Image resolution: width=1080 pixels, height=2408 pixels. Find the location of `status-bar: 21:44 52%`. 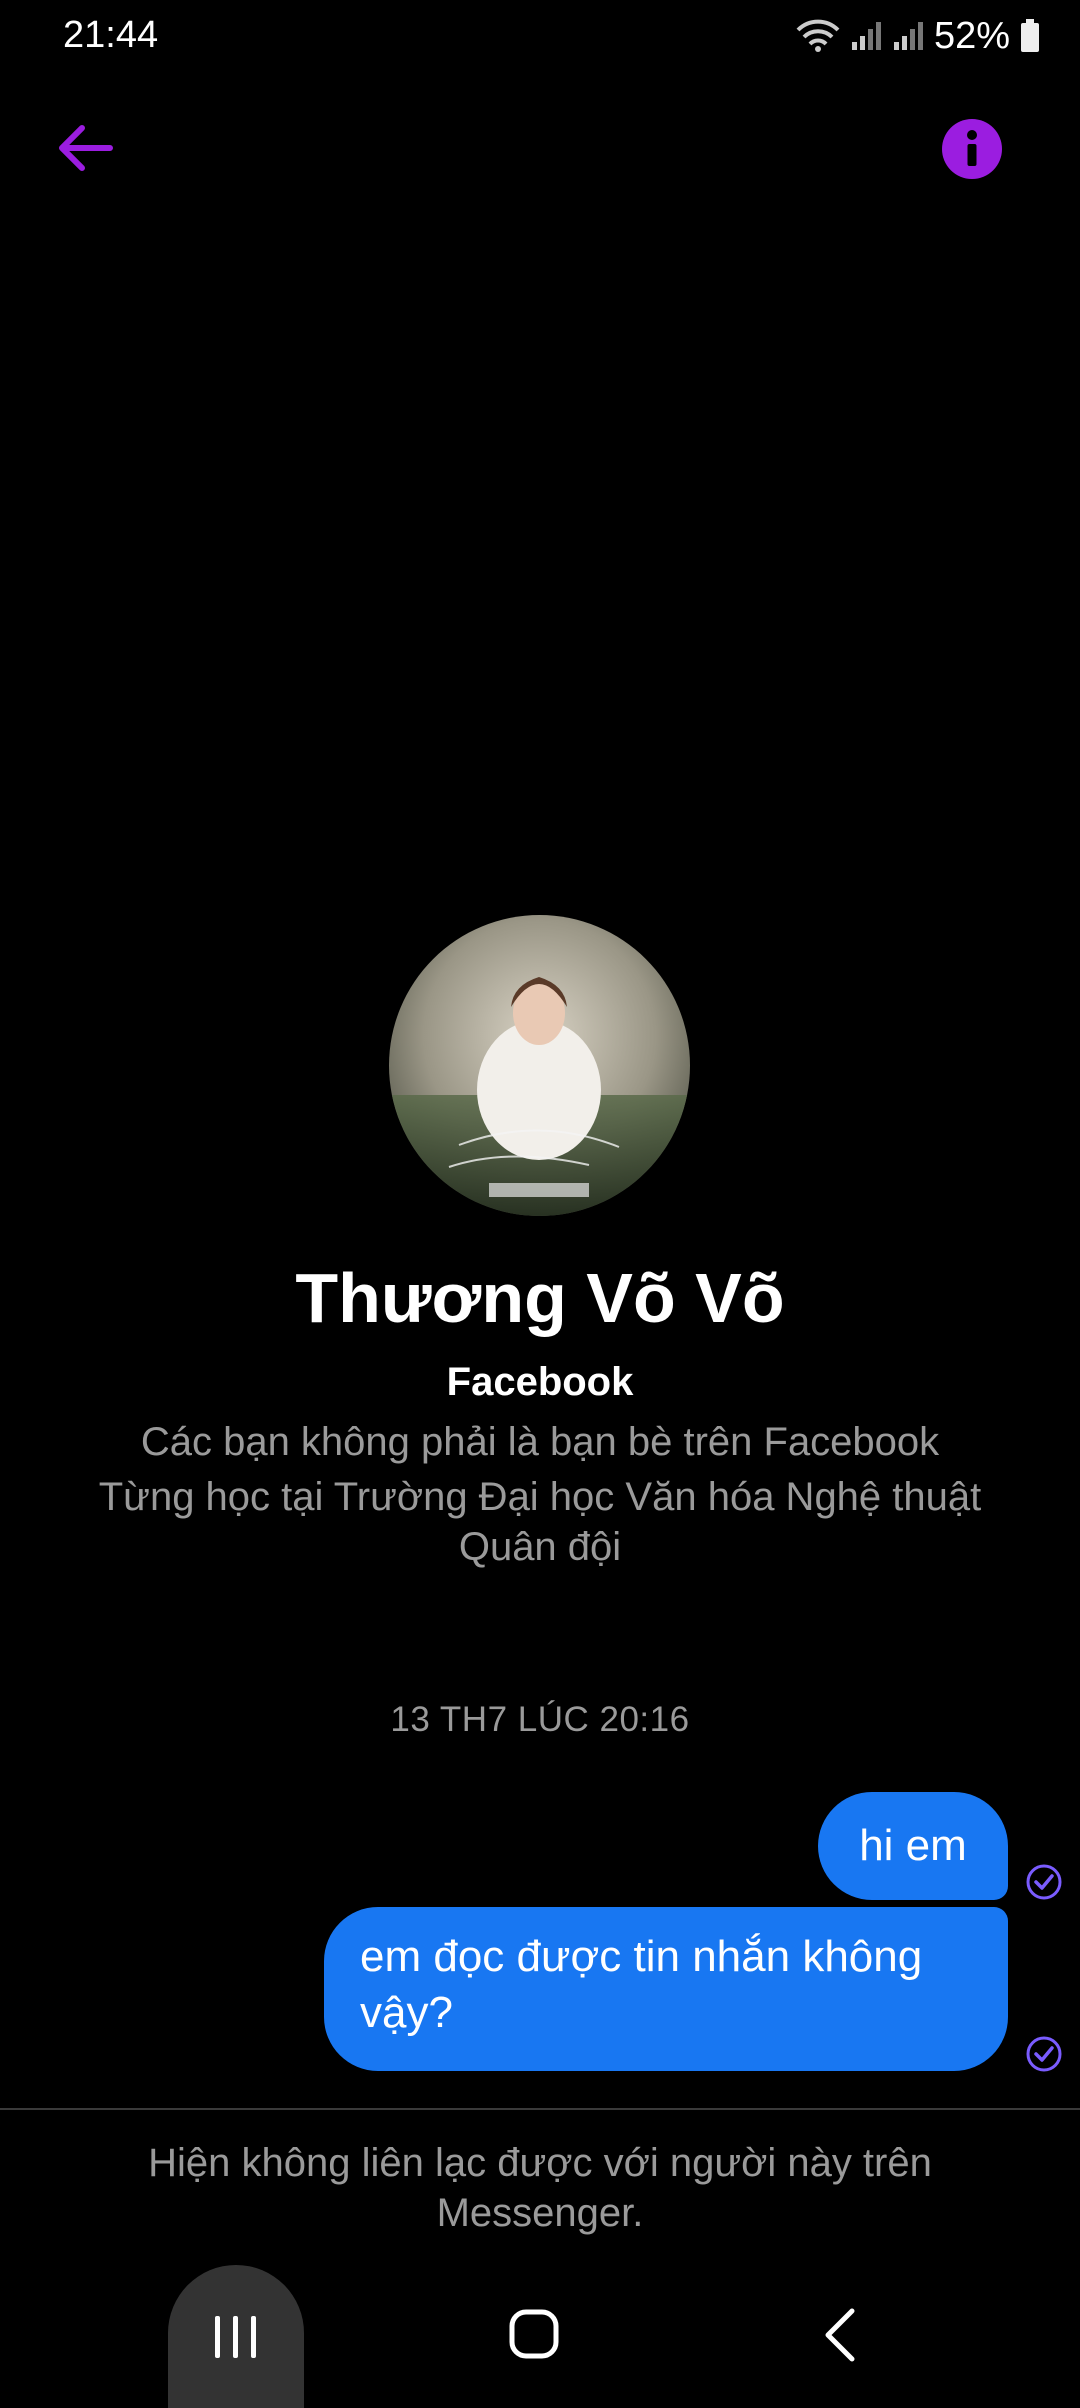

status-bar: 21:44 52% is located at coordinates (540, 36).